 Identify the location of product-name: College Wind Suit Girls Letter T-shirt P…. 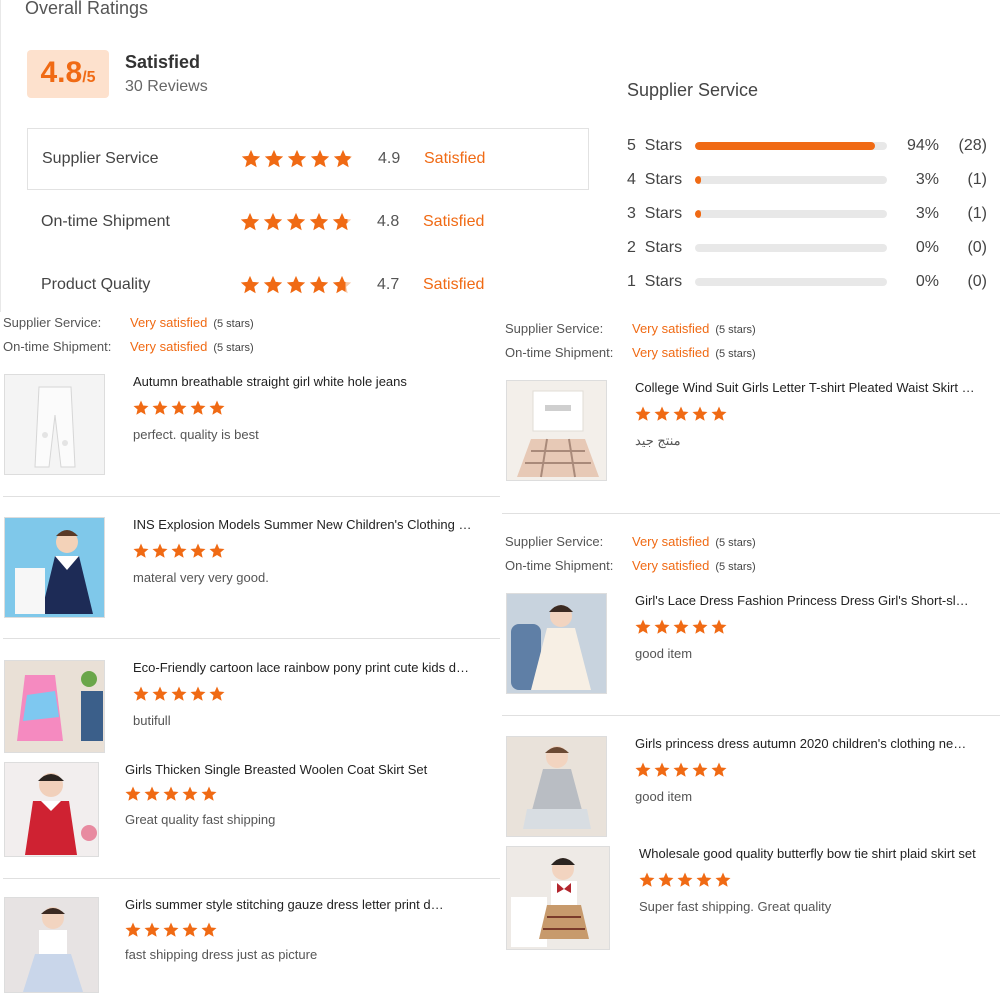
(805, 387).